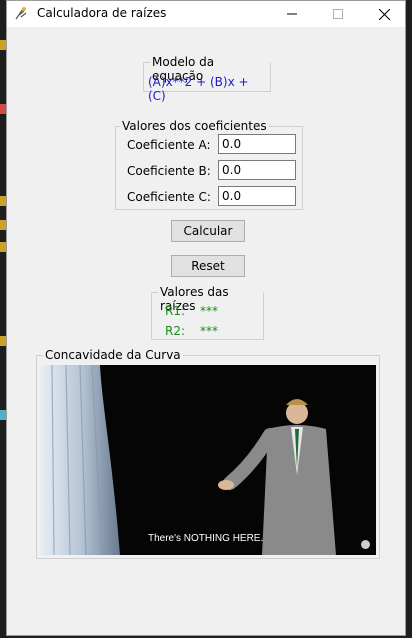 Image resolution: width=412 pixels, height=638 pixels. What do you see at coordinates (198, 89) in the screenshot?
I see `equation-text: (A)x**2 + (B)x + (C)` at bounding box center [198, 89].